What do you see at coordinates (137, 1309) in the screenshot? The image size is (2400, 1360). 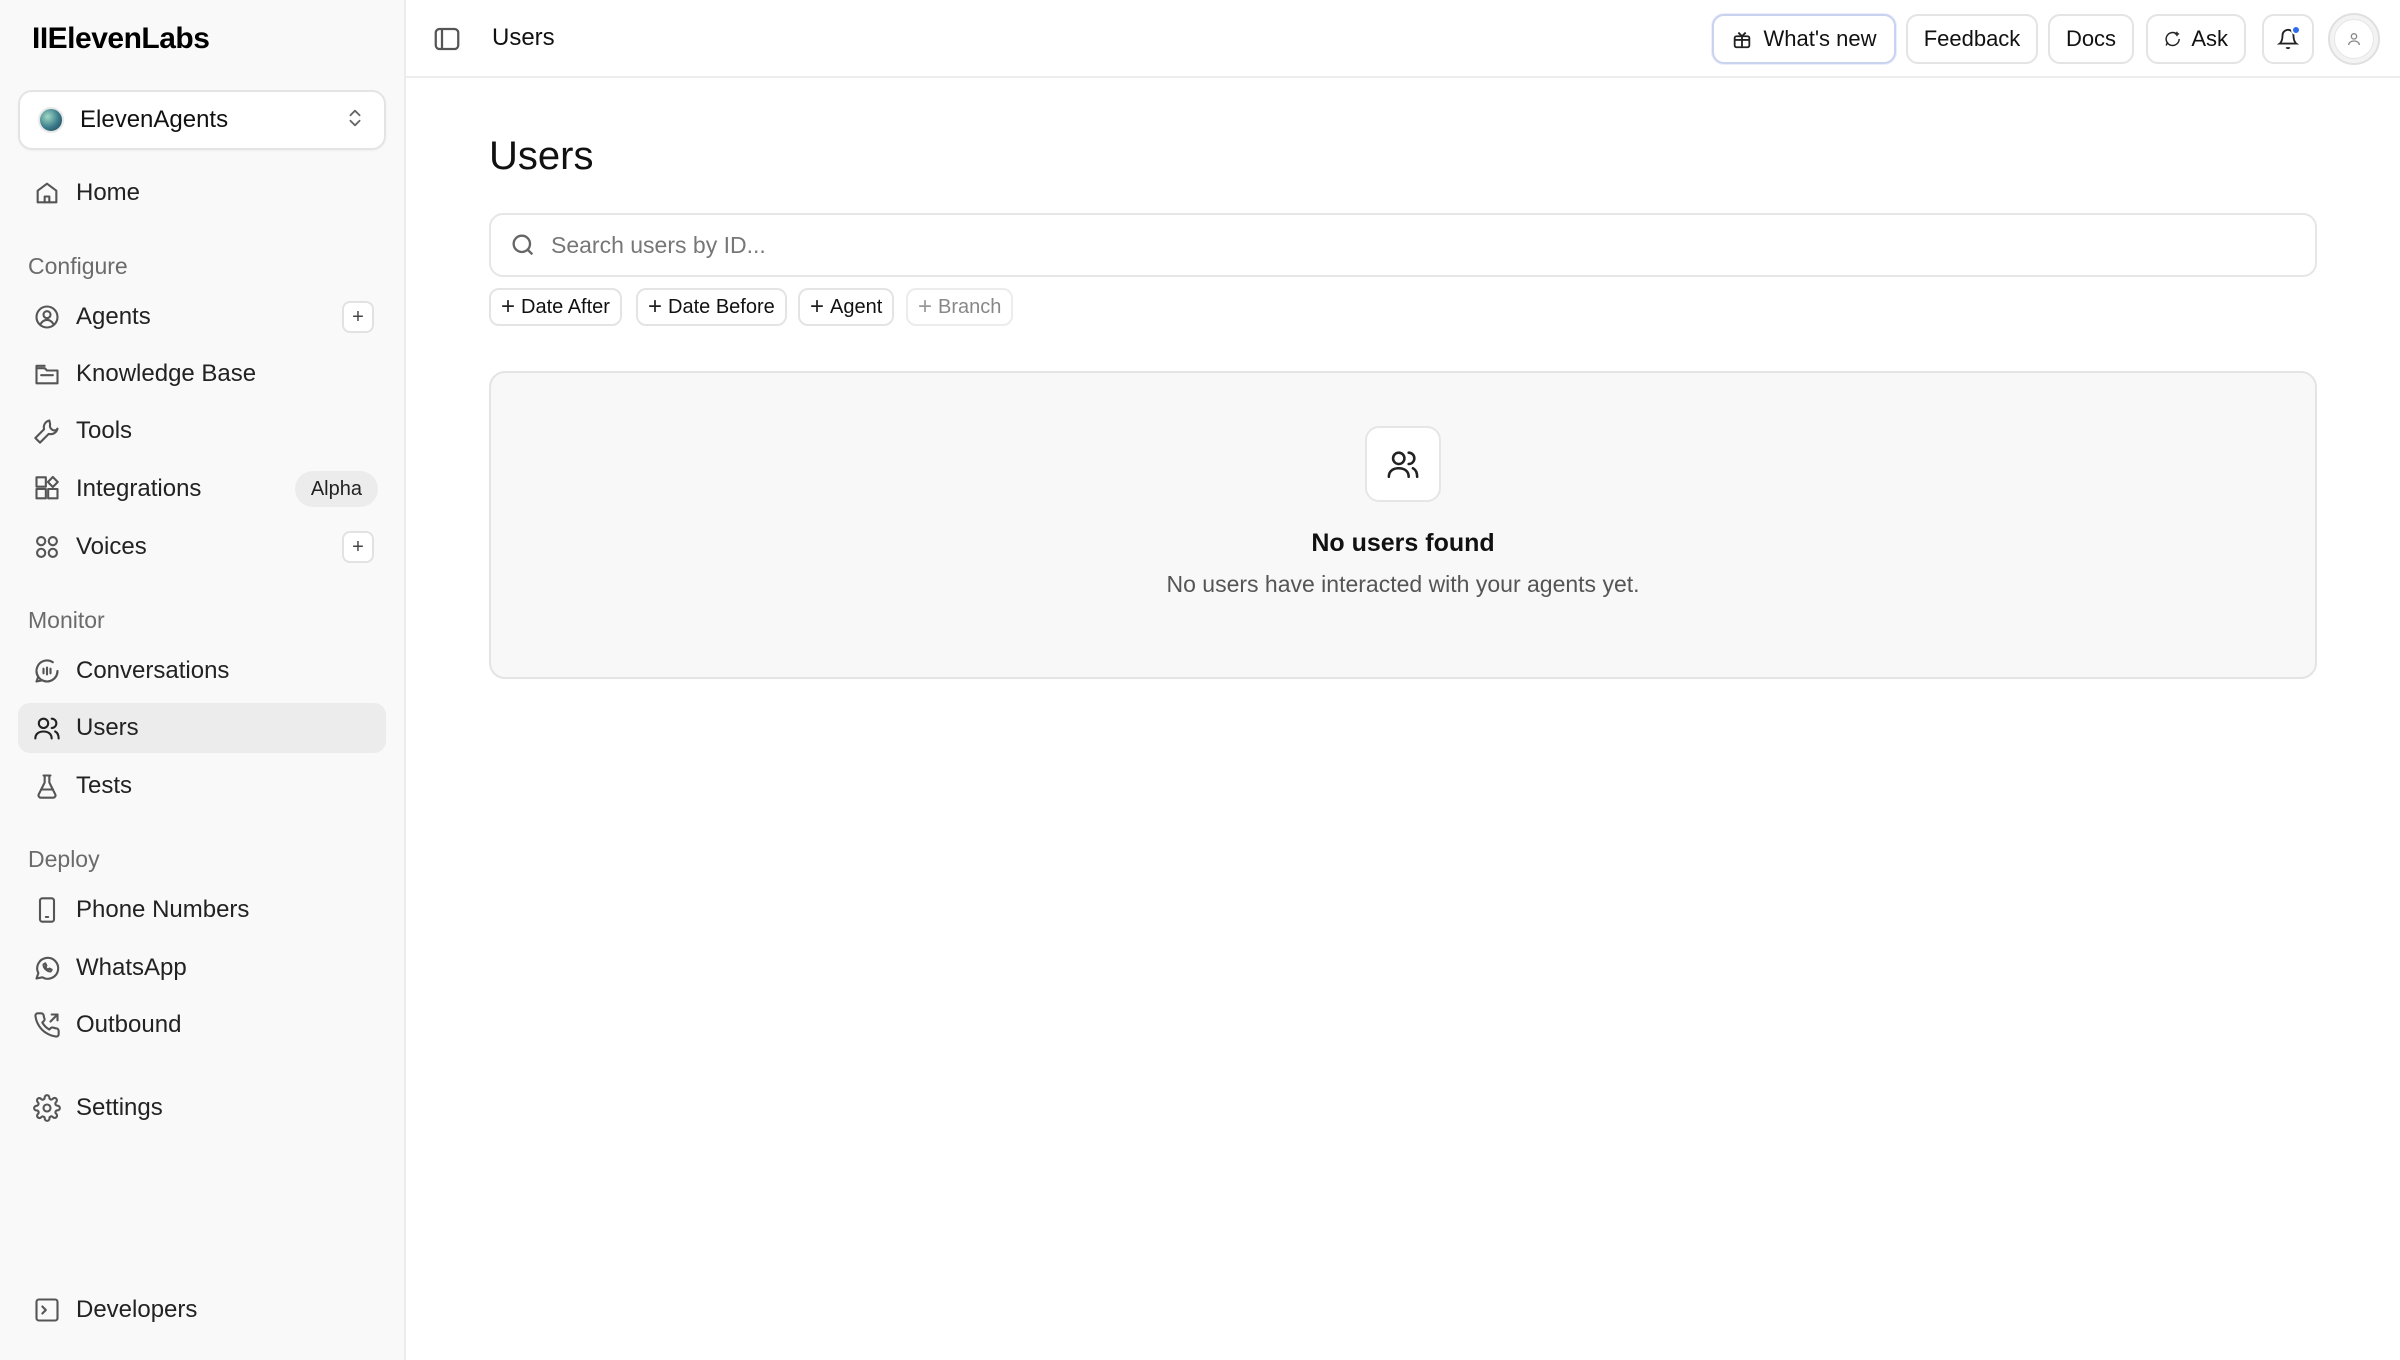 I see `sidebar-item-label: Developers` at bounding box center [137, 1309].